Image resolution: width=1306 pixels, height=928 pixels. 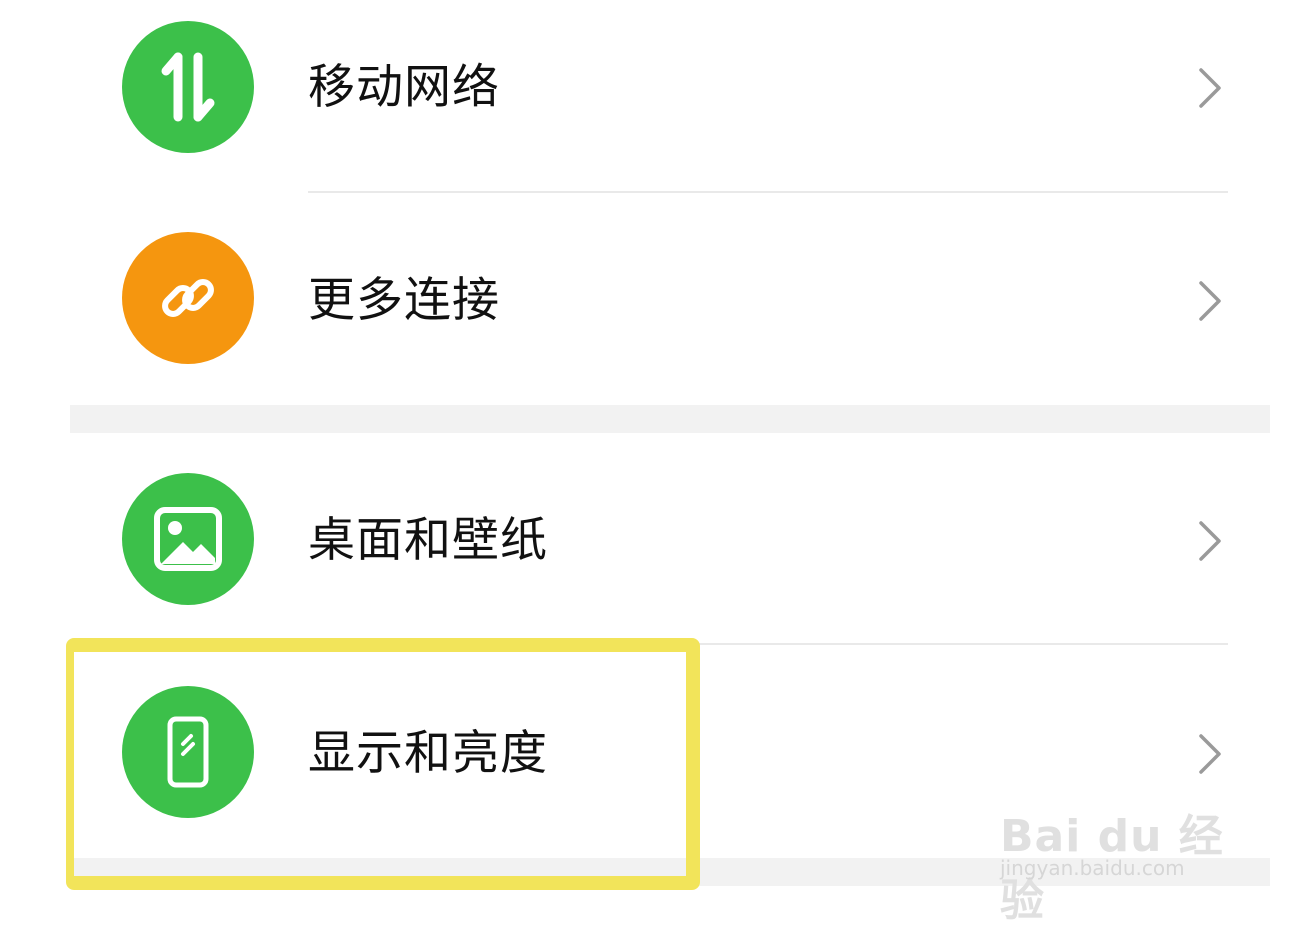 What do you see at coordinates (188, 752) in the screenshot?
I see `phone-display-icon` at bounding box center [188, 752].